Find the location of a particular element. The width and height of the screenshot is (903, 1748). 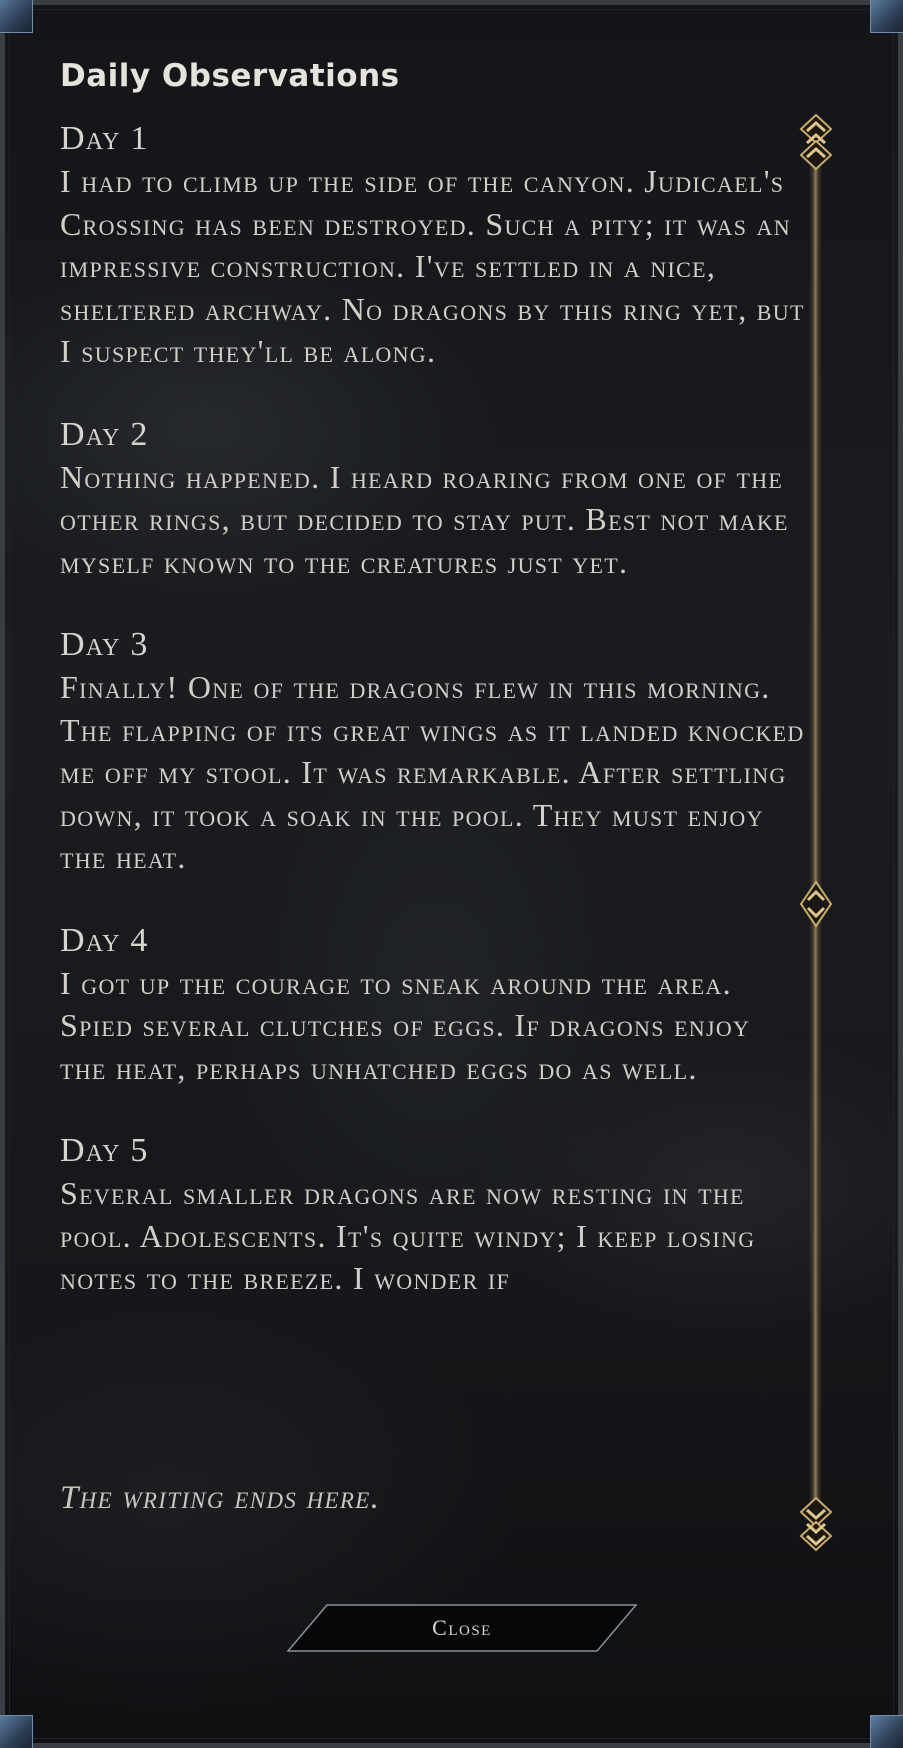

close-button-label: Close is located at coordinates (462, 1627).